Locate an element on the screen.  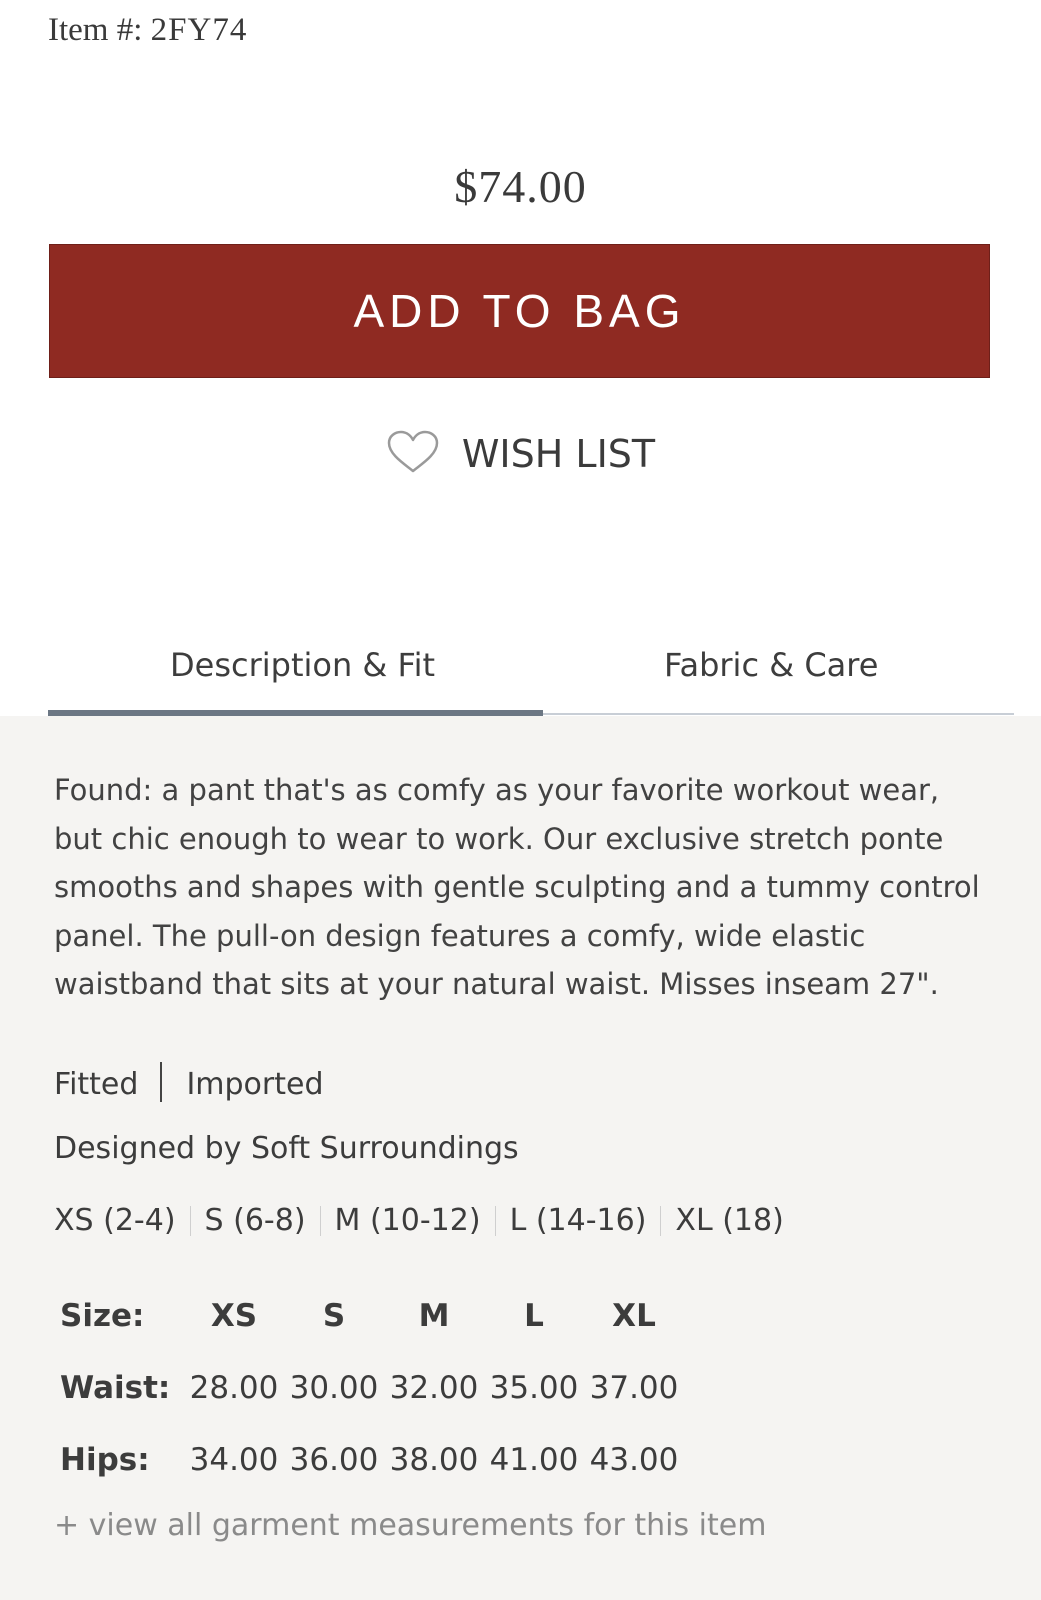
table-row: Hips: 34.00 36.00 38.00 41.00 43.00 is located at coordinates (372, 1460).